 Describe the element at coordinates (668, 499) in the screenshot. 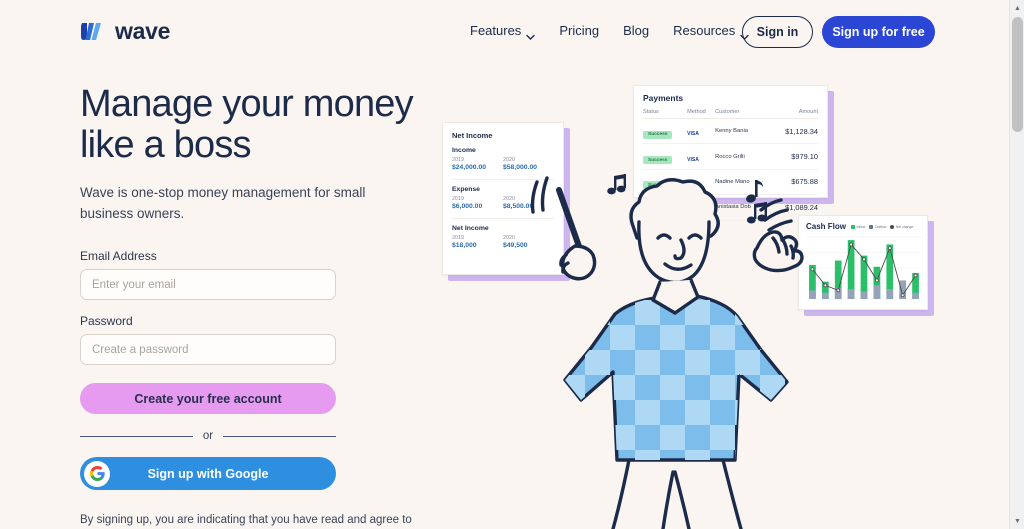

I see `leg-inner-left` at that location.